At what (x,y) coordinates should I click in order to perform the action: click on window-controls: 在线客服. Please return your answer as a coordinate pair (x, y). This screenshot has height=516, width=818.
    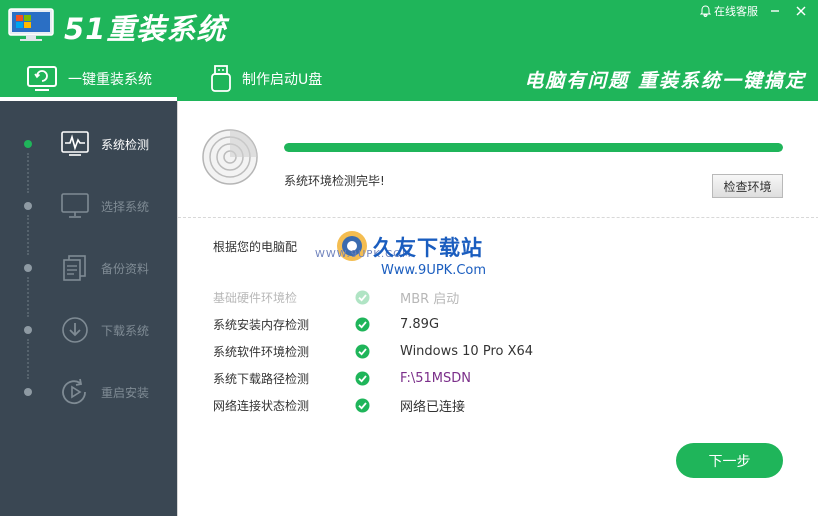
    Looking at the image, I should click on (755, 11).